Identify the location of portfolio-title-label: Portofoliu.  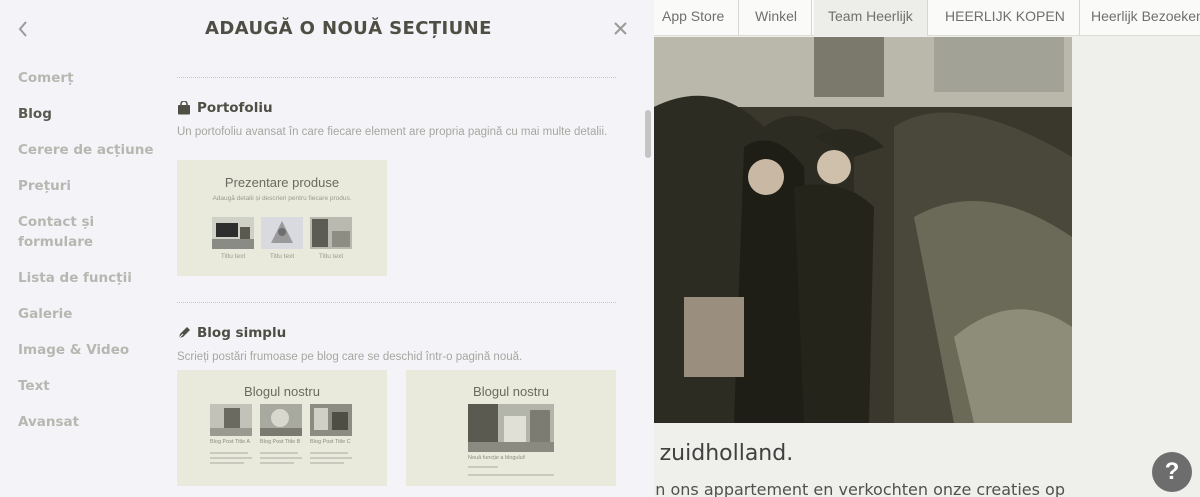
(235, 108).